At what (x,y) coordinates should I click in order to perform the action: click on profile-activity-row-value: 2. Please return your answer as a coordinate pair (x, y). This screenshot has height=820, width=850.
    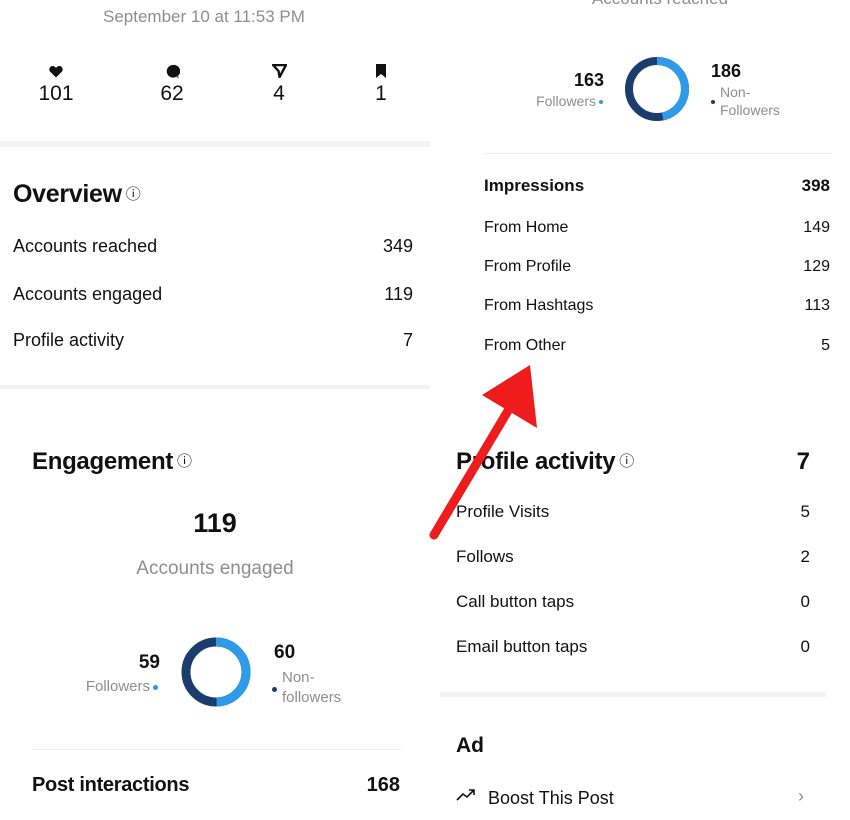
    Looking at the image, I should click on (805, 556).